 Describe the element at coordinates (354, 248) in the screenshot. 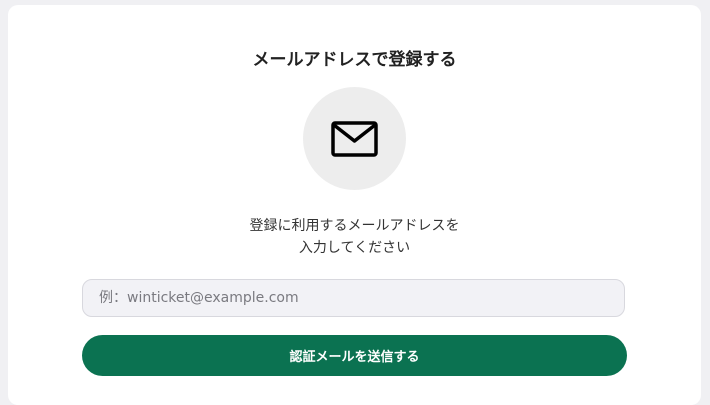

I see `instruction-line-2: 入力してください` at that location.